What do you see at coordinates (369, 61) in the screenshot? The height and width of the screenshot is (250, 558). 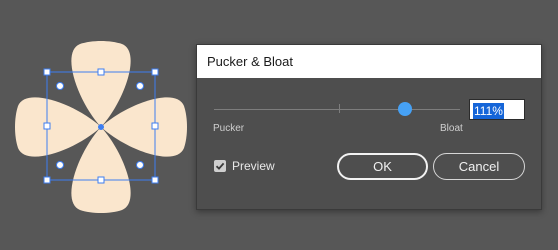 I see `dialog-title: Pucker & Bloat` at bounding box center [369, 61].